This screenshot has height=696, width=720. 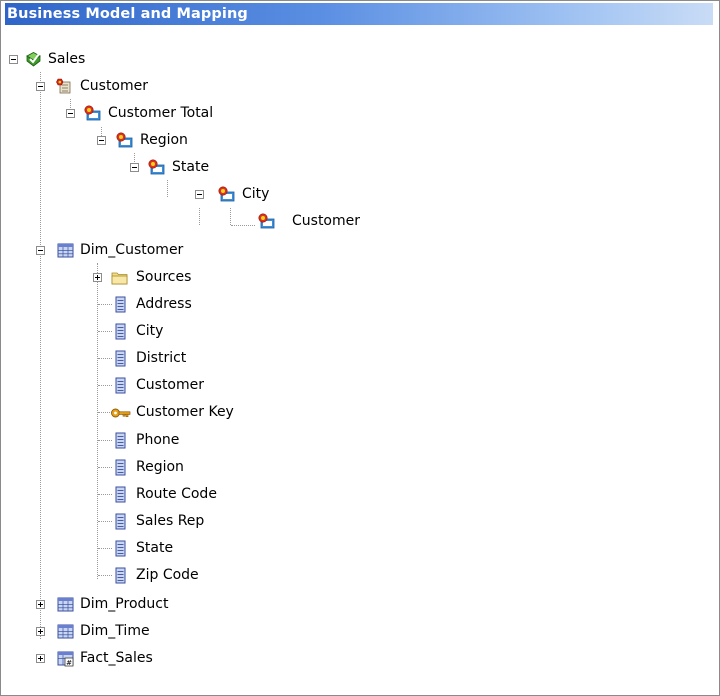 I want to click on tree-item-level-city: City, so click(x=351, y=196).